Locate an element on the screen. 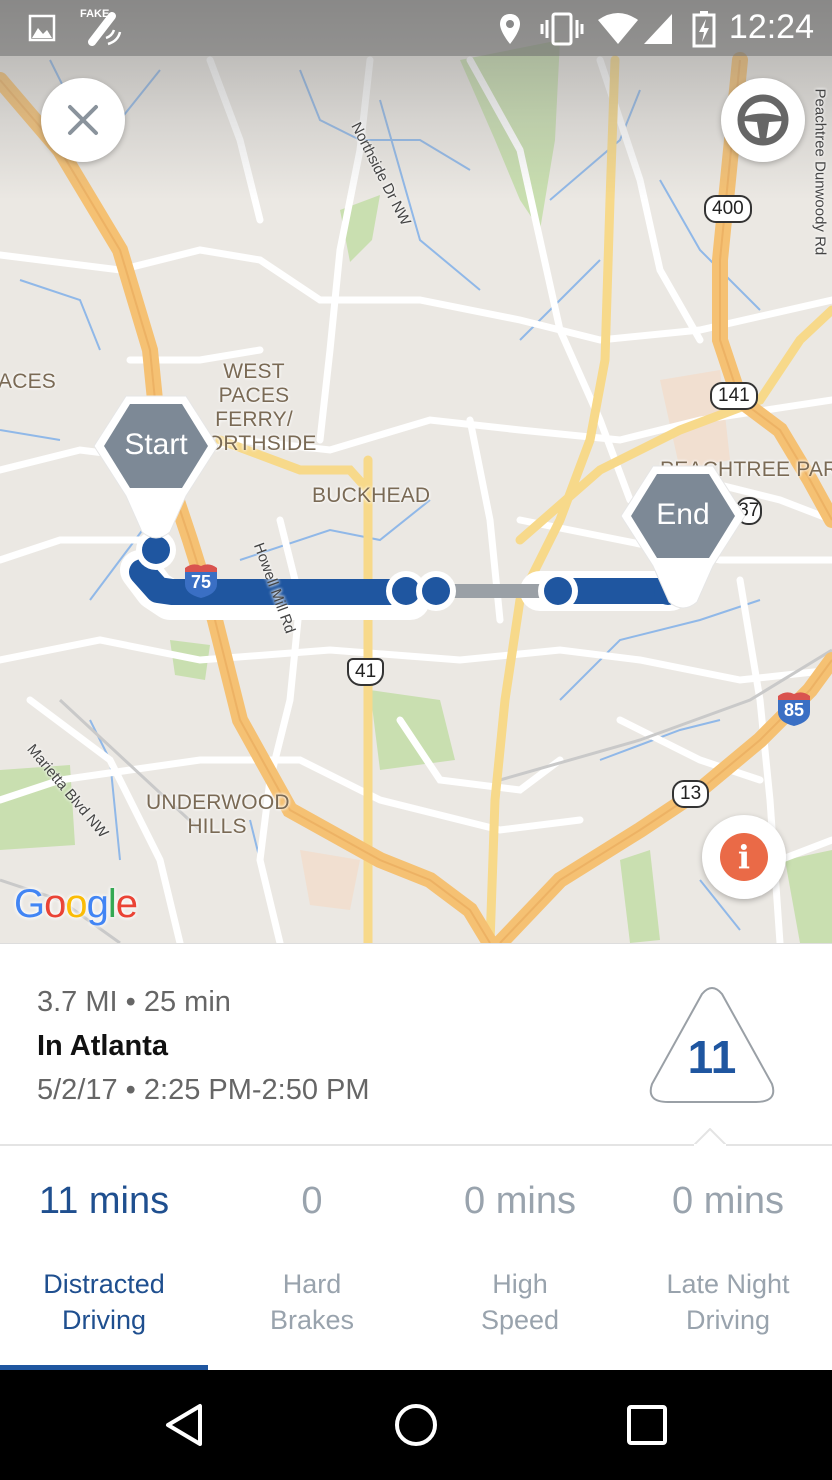 Image resolution: width=832 pixels, height=1480 pixels. stat-tab-late-night-driving: 0 mins Late Night Driving is located at coordinates (728, 1258).